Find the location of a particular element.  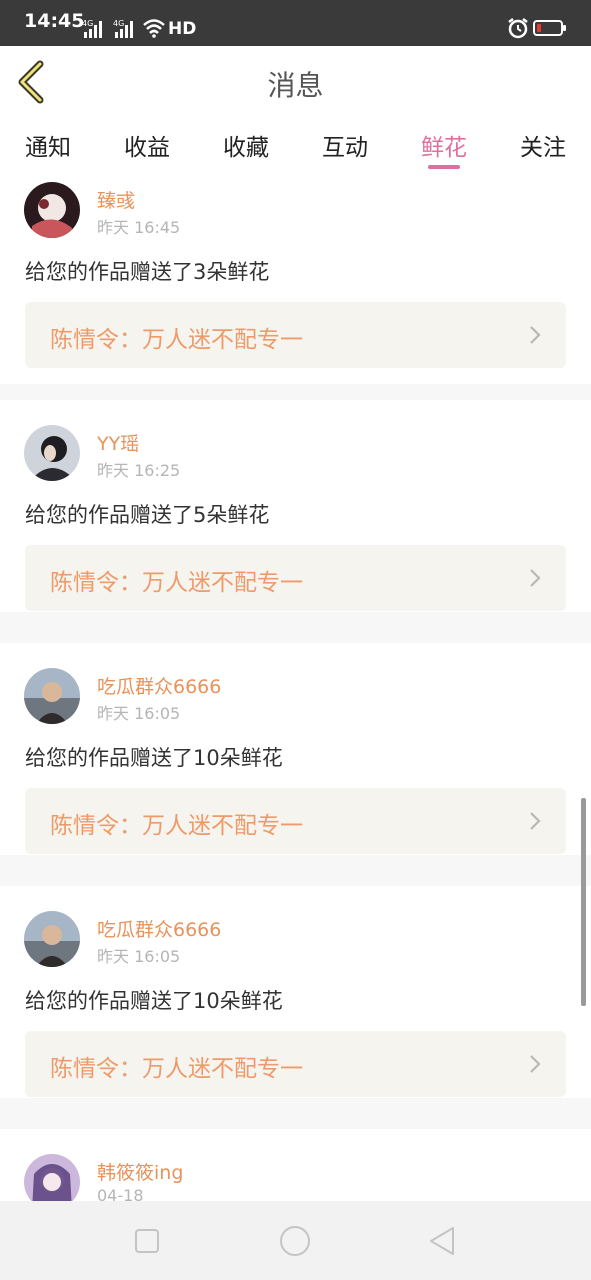

message-time: 昨天 16:25 is located at coordinates (139, 470).